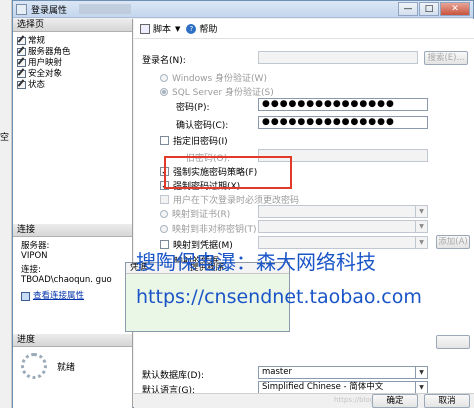 The height and width of the screenshot is (408, 474). I want to click on confirm-password-label: 确认密码(C):, so click(202, 126).